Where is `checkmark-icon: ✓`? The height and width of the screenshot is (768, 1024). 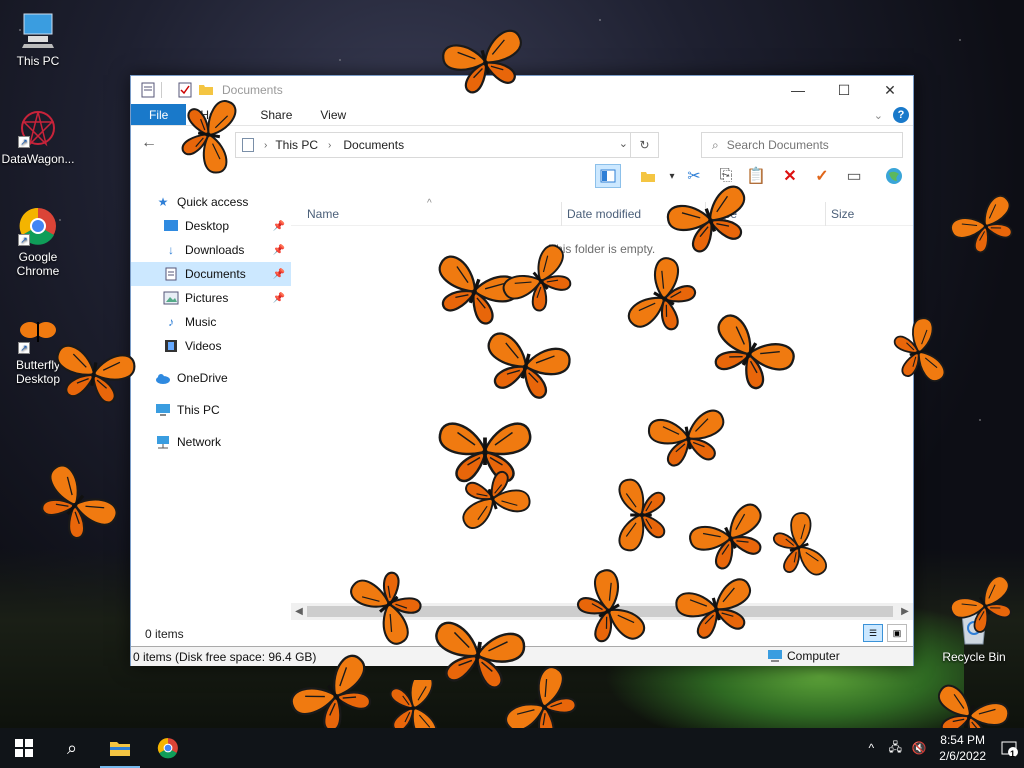
checkmark-icon: ✓ is located at coordinates (822, 176).